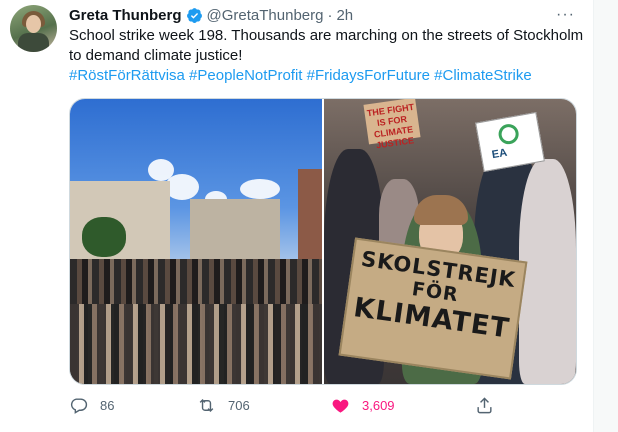  Describe the element at coordinates (239, 405) in the screenshot. I see `retweet-count: 706` at that location.